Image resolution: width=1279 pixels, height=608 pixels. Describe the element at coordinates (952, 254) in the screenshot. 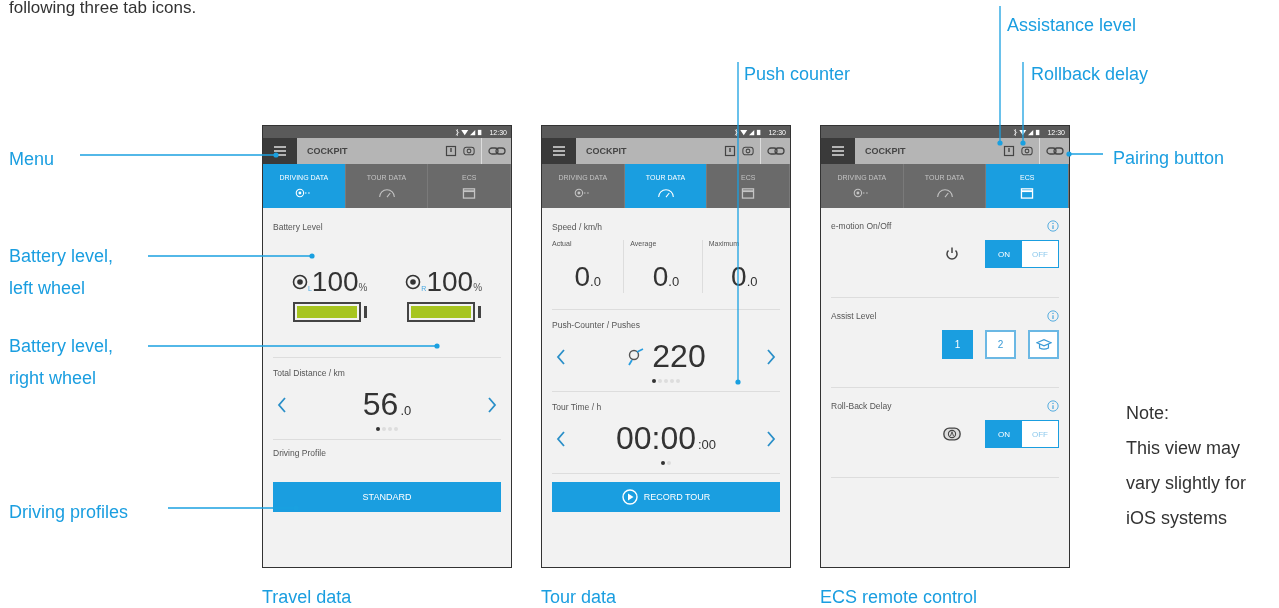

I see `power-icon` at that location.